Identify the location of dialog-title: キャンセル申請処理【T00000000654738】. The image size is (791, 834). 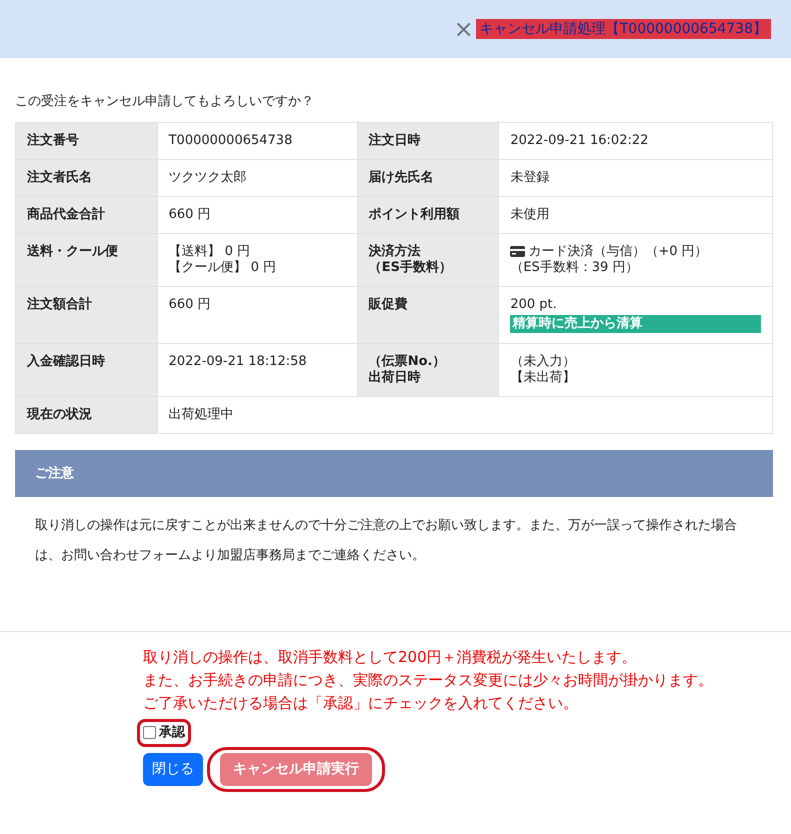
(623, 29).